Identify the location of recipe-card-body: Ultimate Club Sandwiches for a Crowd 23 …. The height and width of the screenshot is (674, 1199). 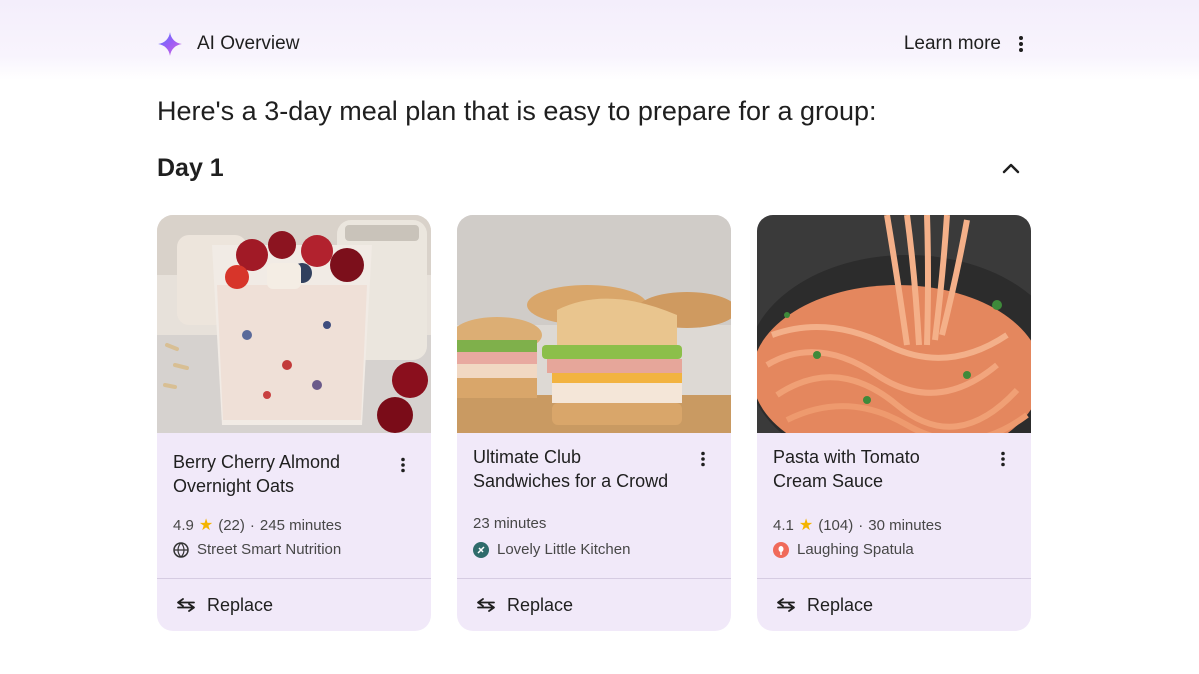
(594, 505).